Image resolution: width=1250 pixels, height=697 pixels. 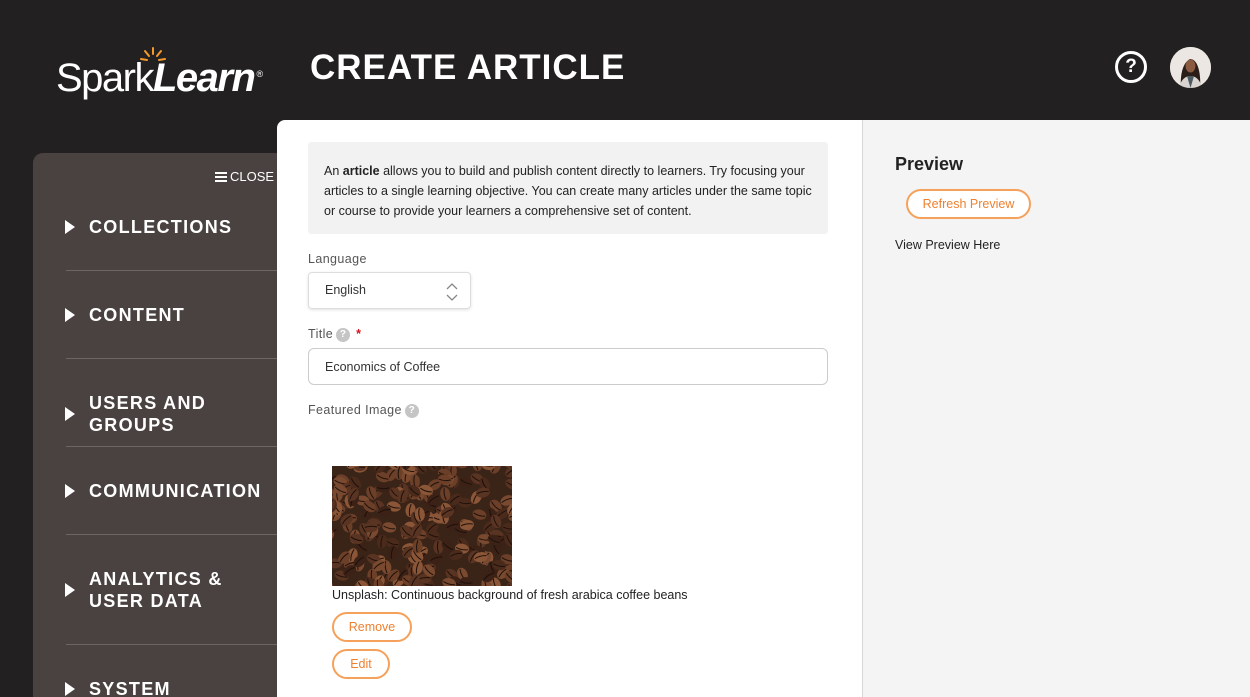 I want to click on sidebar-item-label: SYSTEM, so click(x=130, y=688).